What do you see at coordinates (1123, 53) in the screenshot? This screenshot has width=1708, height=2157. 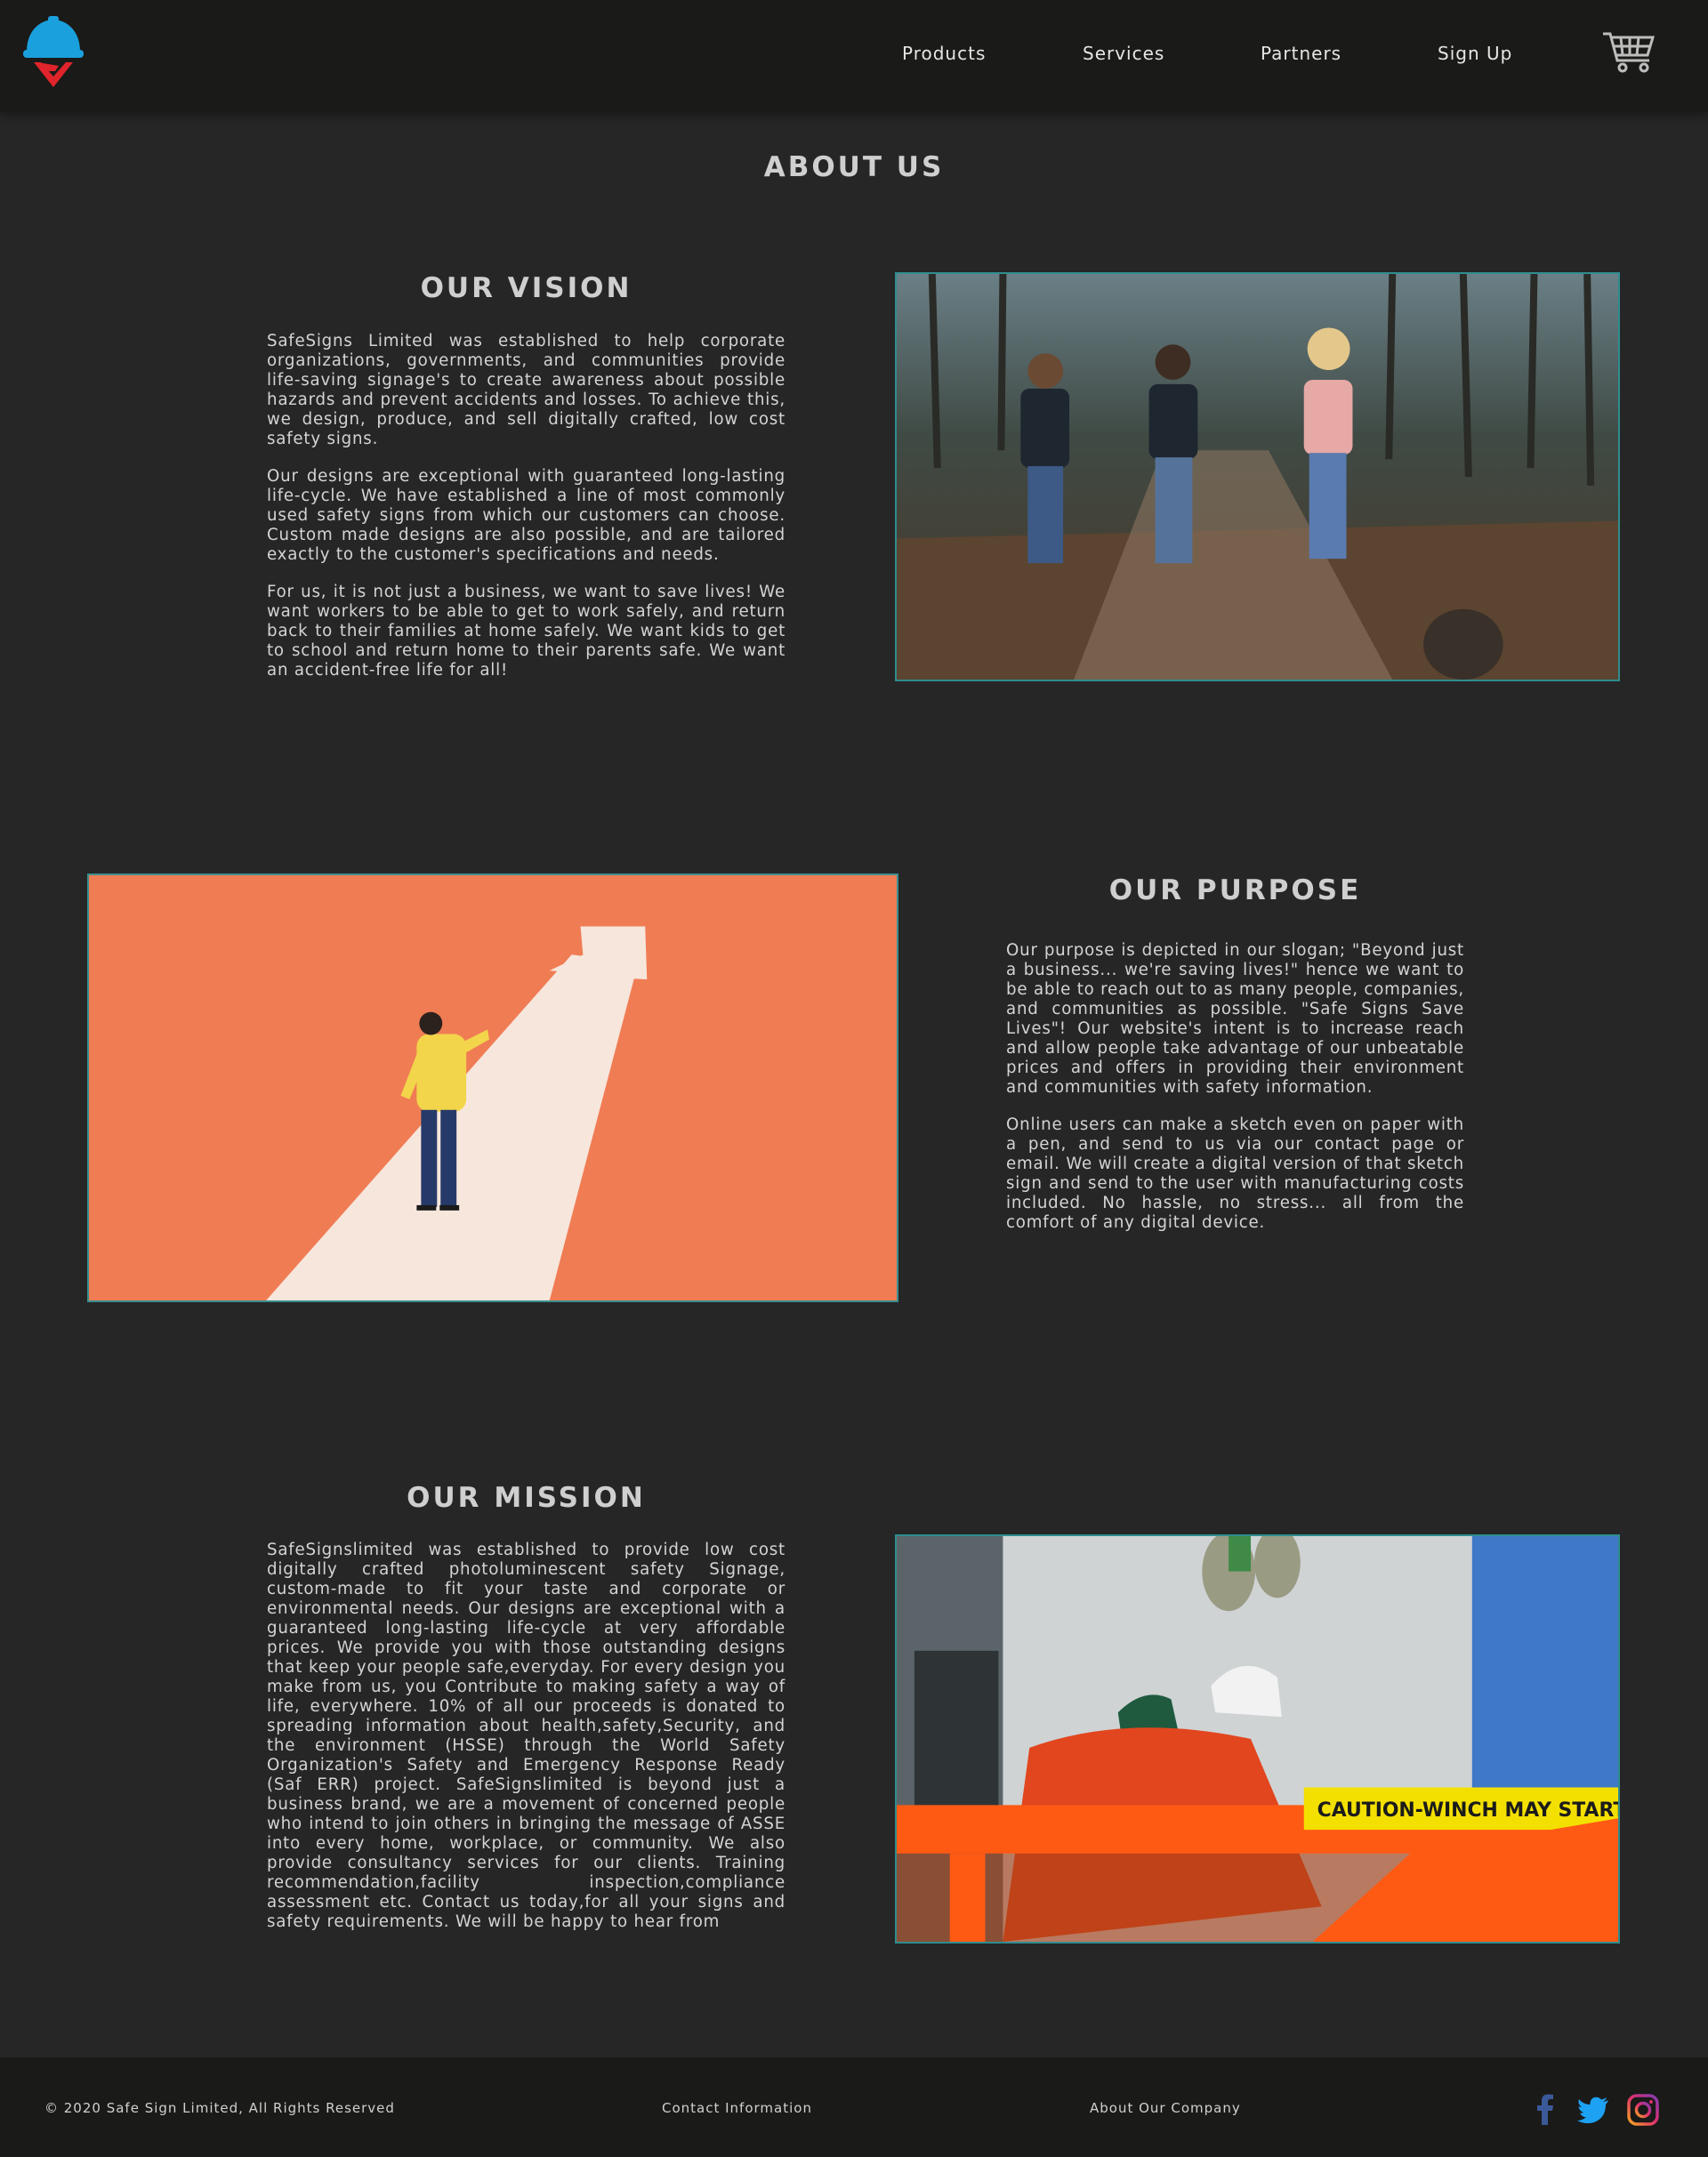 I see `nav-services-link: Services` at bounding box center [1123, 53].